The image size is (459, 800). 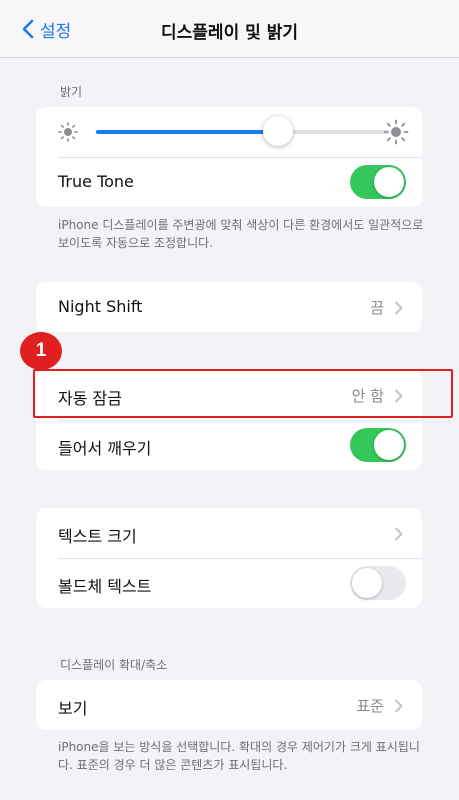 I want to click on brightness-section-header: 밝기, so click(x=71, y=92).